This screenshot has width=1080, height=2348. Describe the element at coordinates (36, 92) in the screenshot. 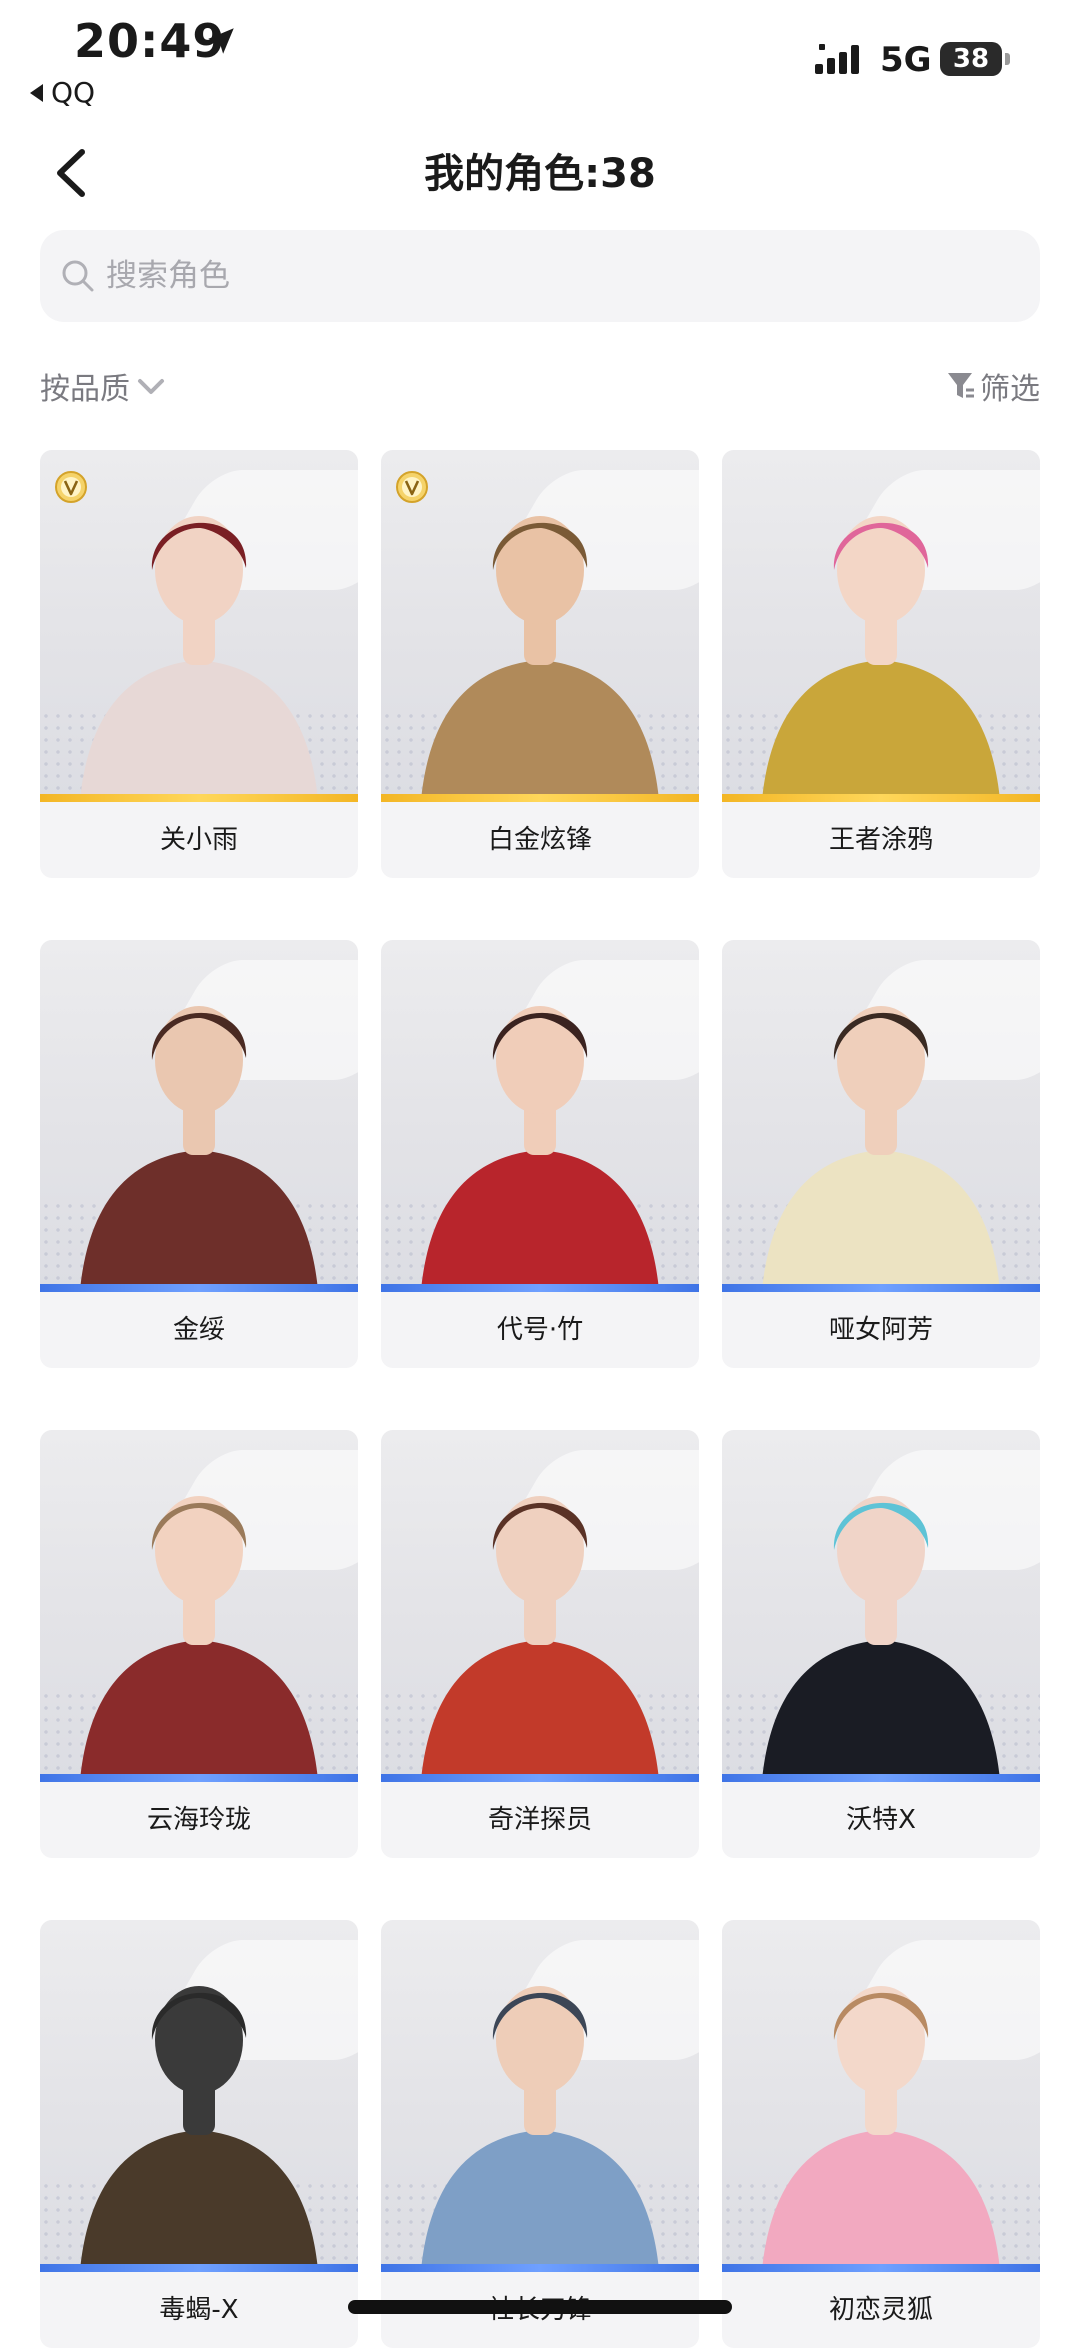

I see `back-triangle-icon` at that location.